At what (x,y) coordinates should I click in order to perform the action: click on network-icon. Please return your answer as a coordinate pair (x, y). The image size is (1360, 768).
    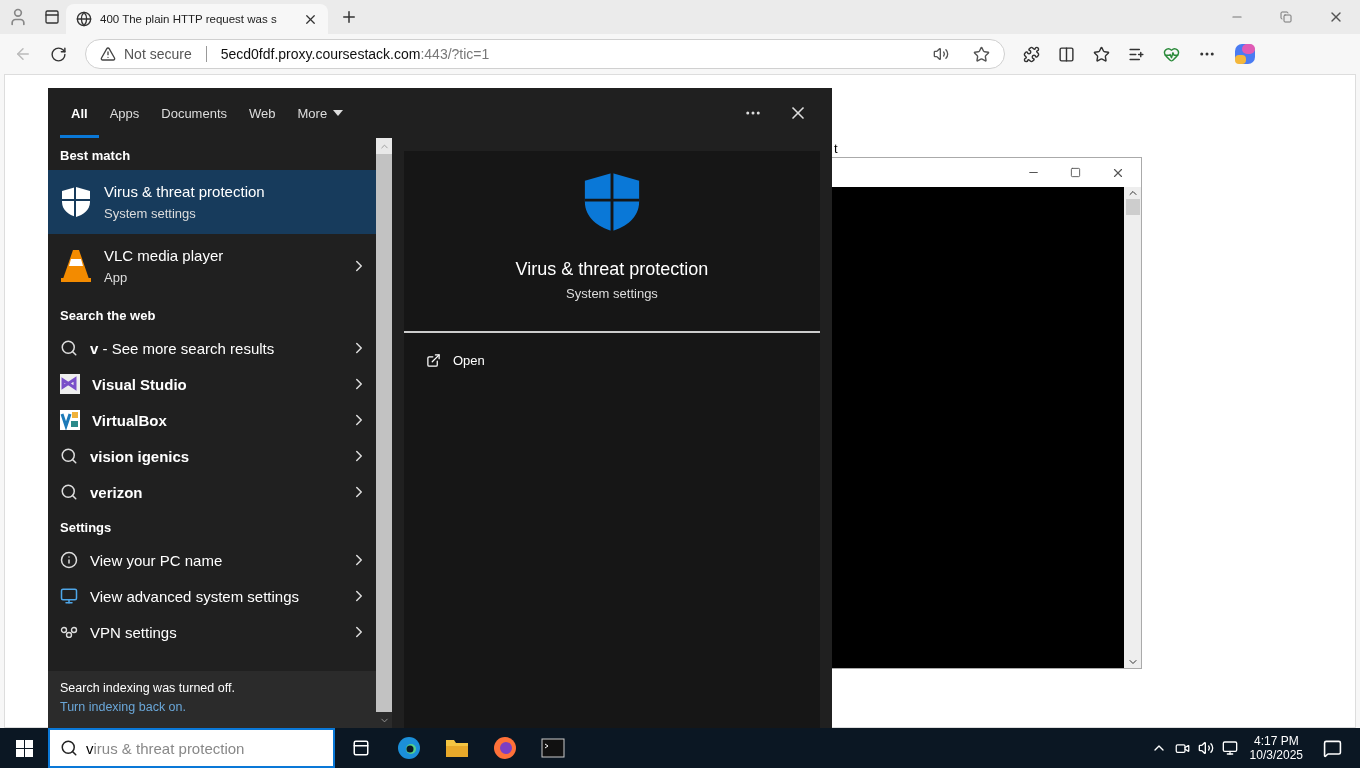
    Looking at the image, I should click on (1229, 748).